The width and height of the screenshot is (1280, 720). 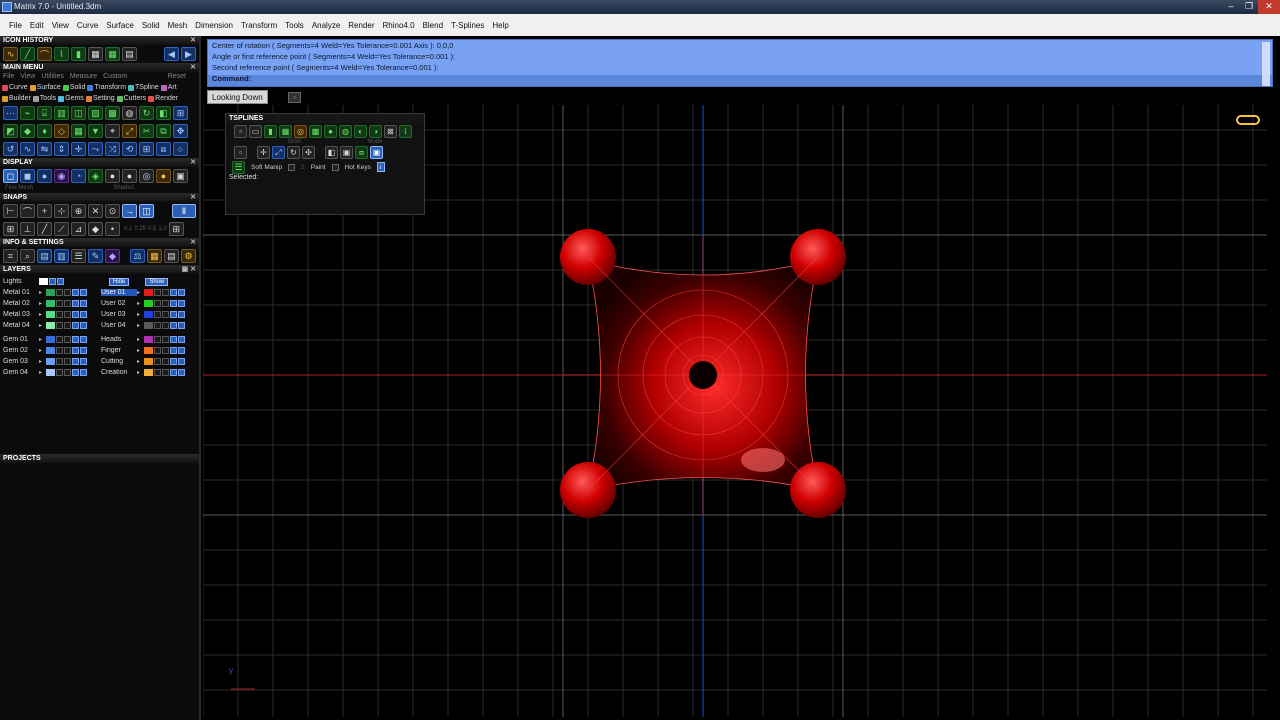 I want to click on snap-end-icon: ⊢, so click(x=10, y=211).